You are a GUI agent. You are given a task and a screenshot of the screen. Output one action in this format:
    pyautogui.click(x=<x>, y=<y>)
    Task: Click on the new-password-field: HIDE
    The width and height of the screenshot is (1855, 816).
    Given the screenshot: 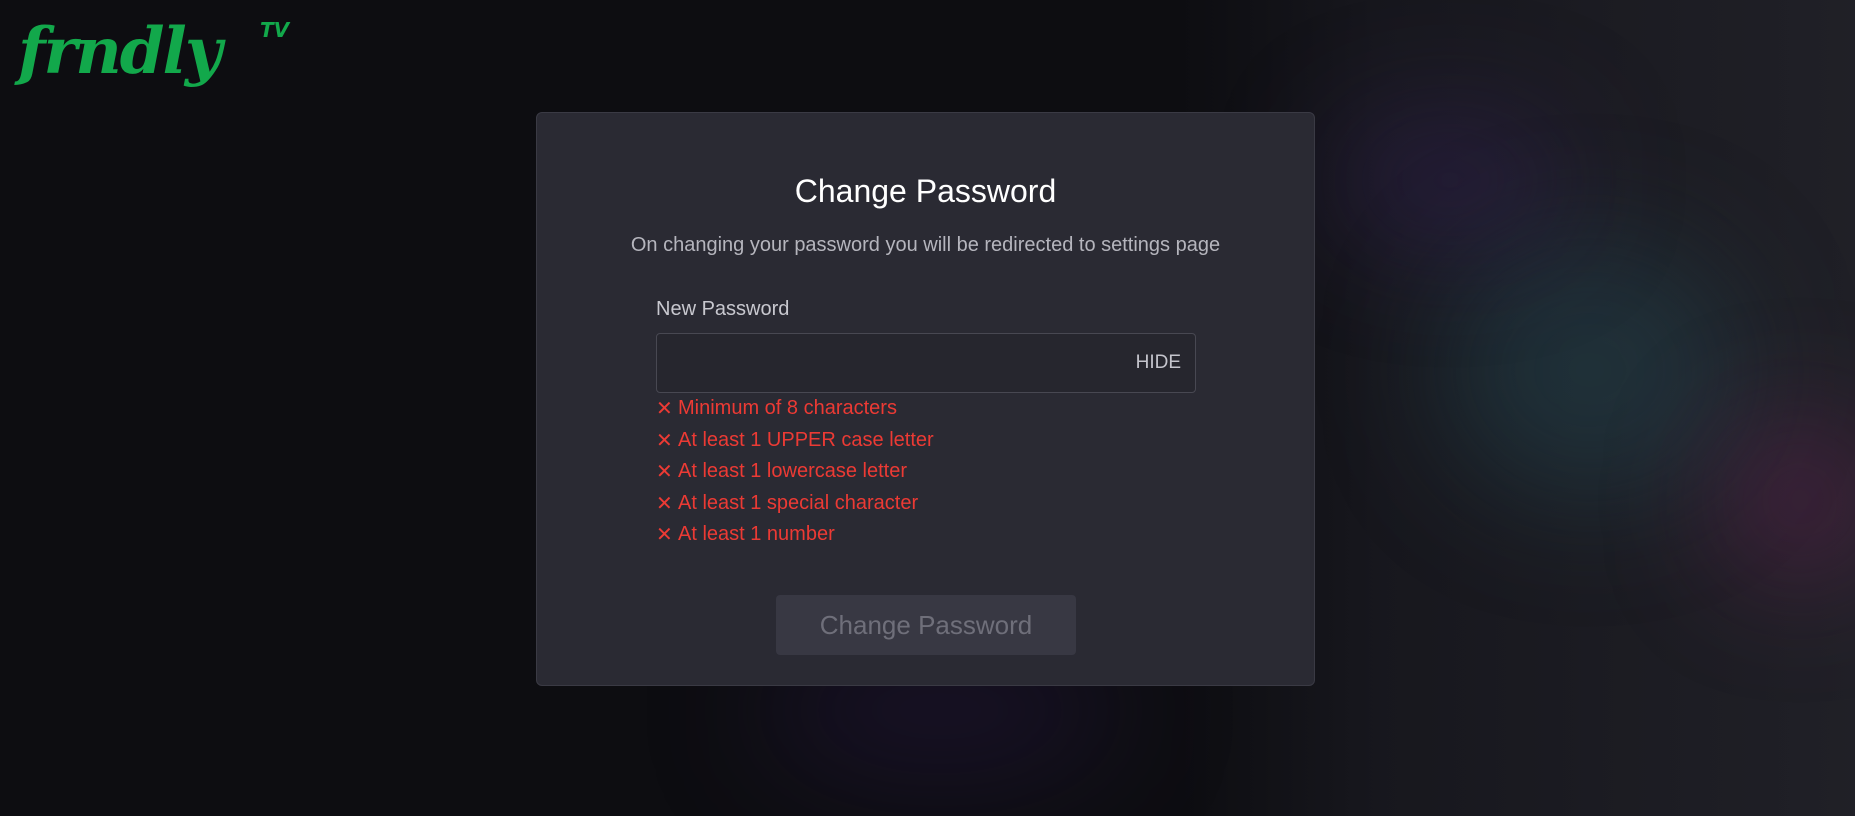 What is the action you would take?
    pyautogui.click(x=926, y=363)
    